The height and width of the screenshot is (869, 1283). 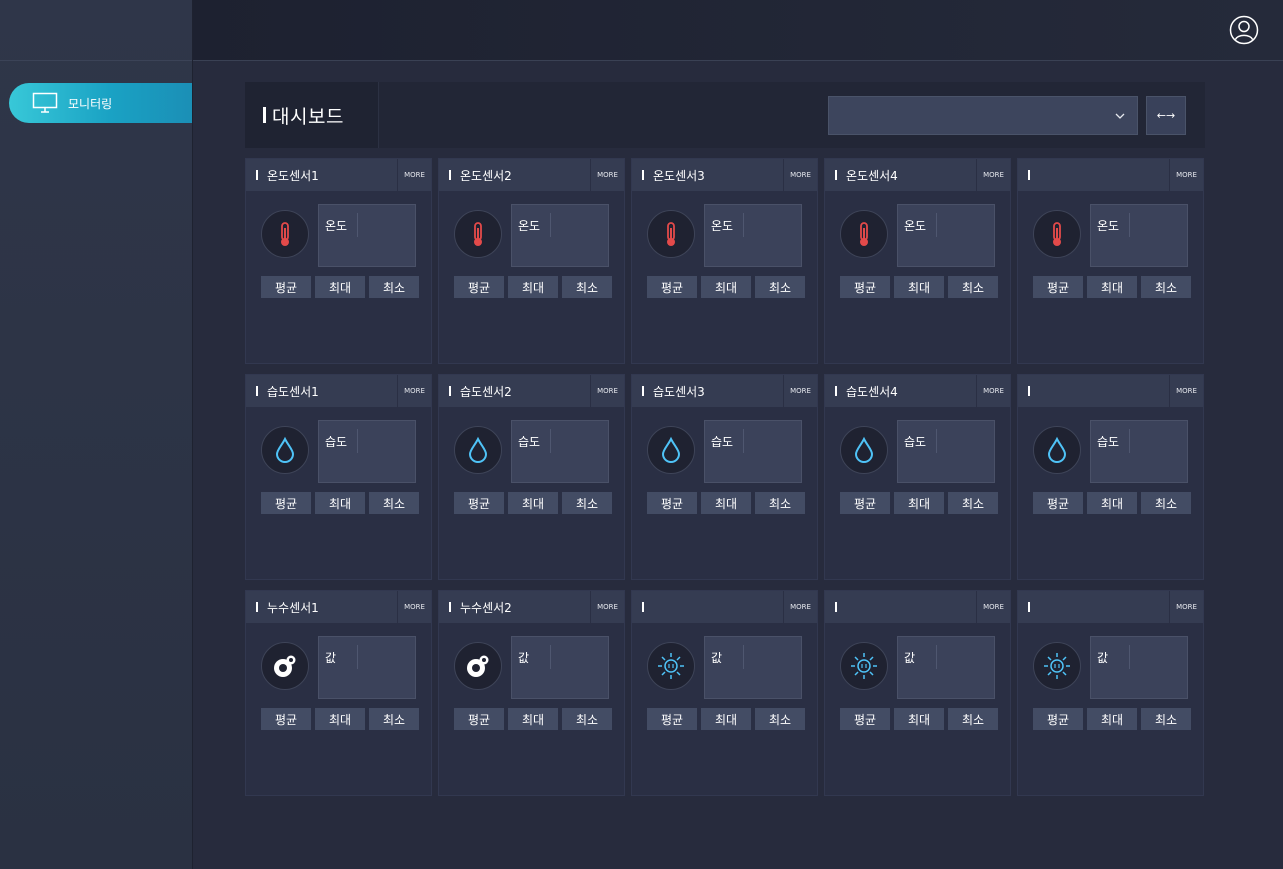 I want to click on user-icon, so click(x=1244, y=30).